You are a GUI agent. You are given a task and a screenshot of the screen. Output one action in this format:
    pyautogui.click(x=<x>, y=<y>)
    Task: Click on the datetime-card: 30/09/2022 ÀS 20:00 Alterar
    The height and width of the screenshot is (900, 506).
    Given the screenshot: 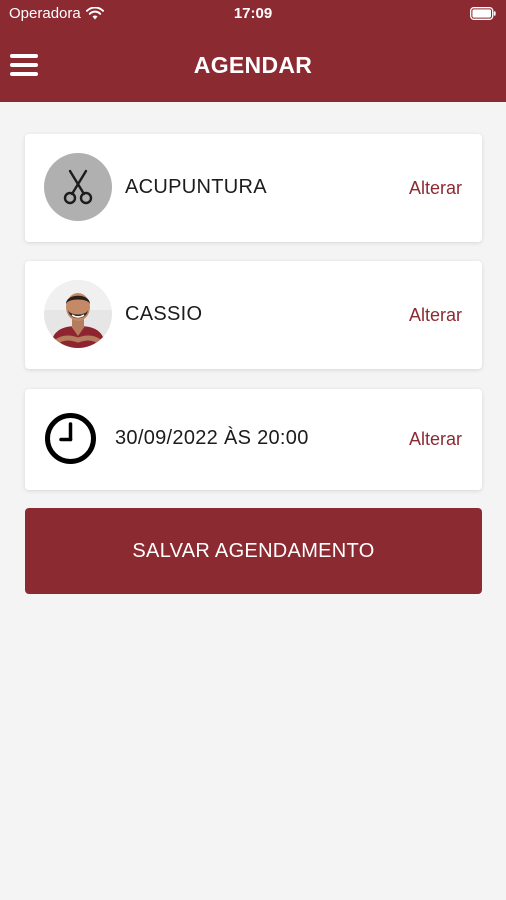 What is the action you would take?
    pyautogui.click(x=253, y=439)
    